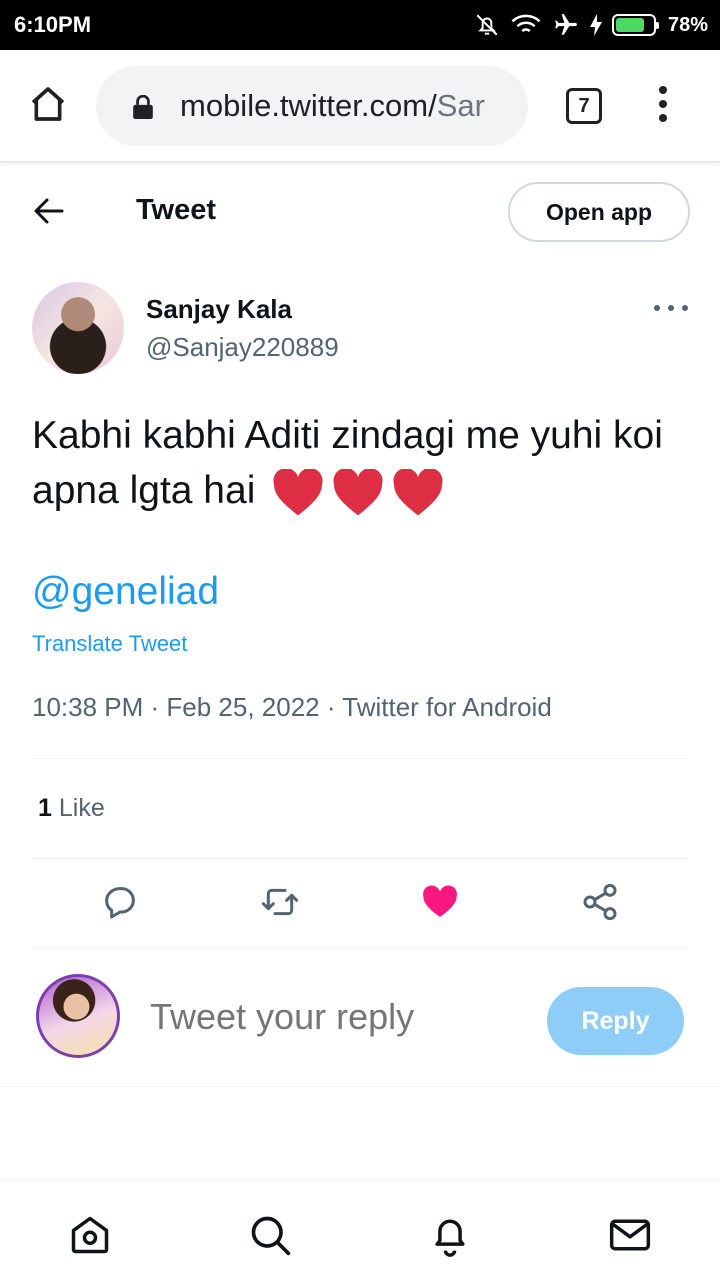 Image resolution: width=720 pixels, height=1280 pixels. Describe the element at coordinates (566, 24) in the screenshot. I see `airplane-mode-icon` at that location.